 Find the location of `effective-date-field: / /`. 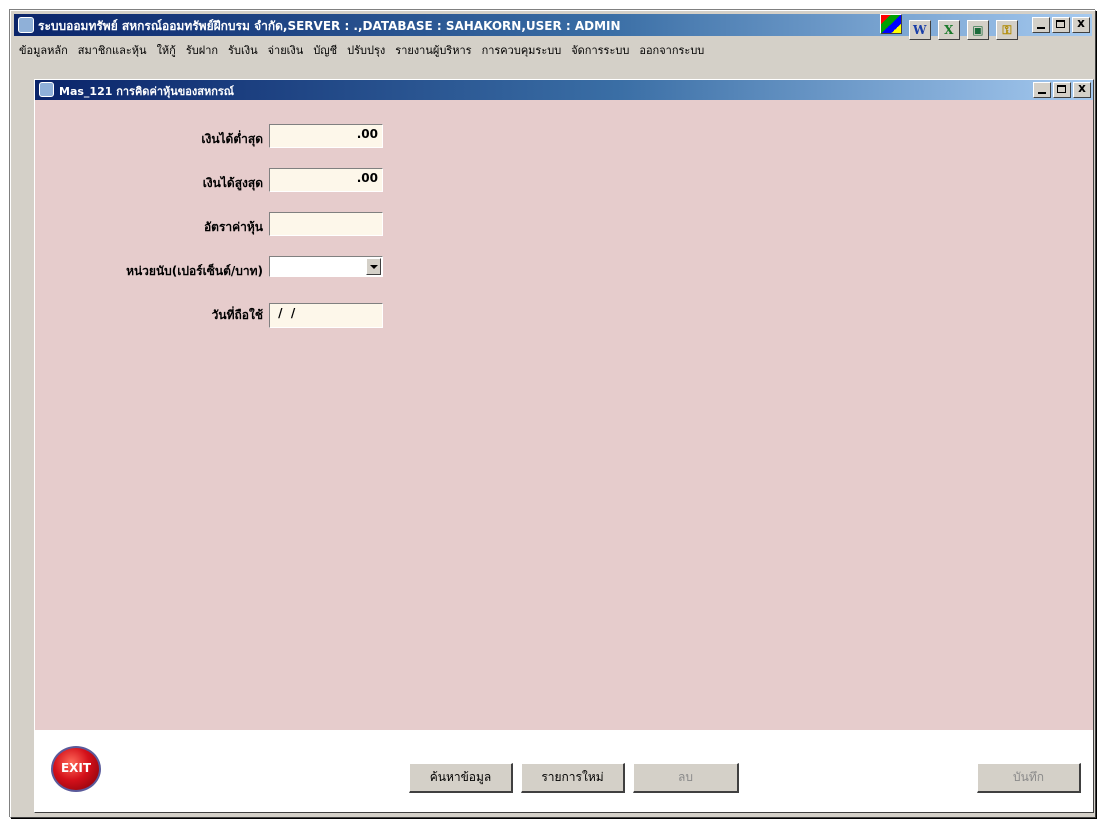

effective-date-field: / / is located at coordinates (326, 315).